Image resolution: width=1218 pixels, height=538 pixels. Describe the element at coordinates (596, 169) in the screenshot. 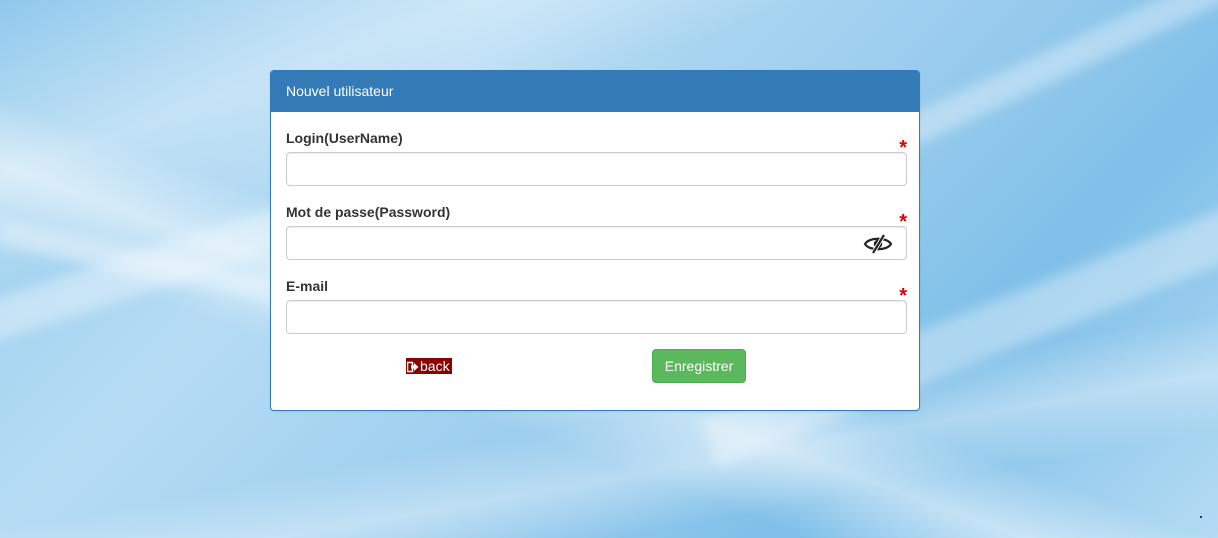

I see `login-input` at that location.